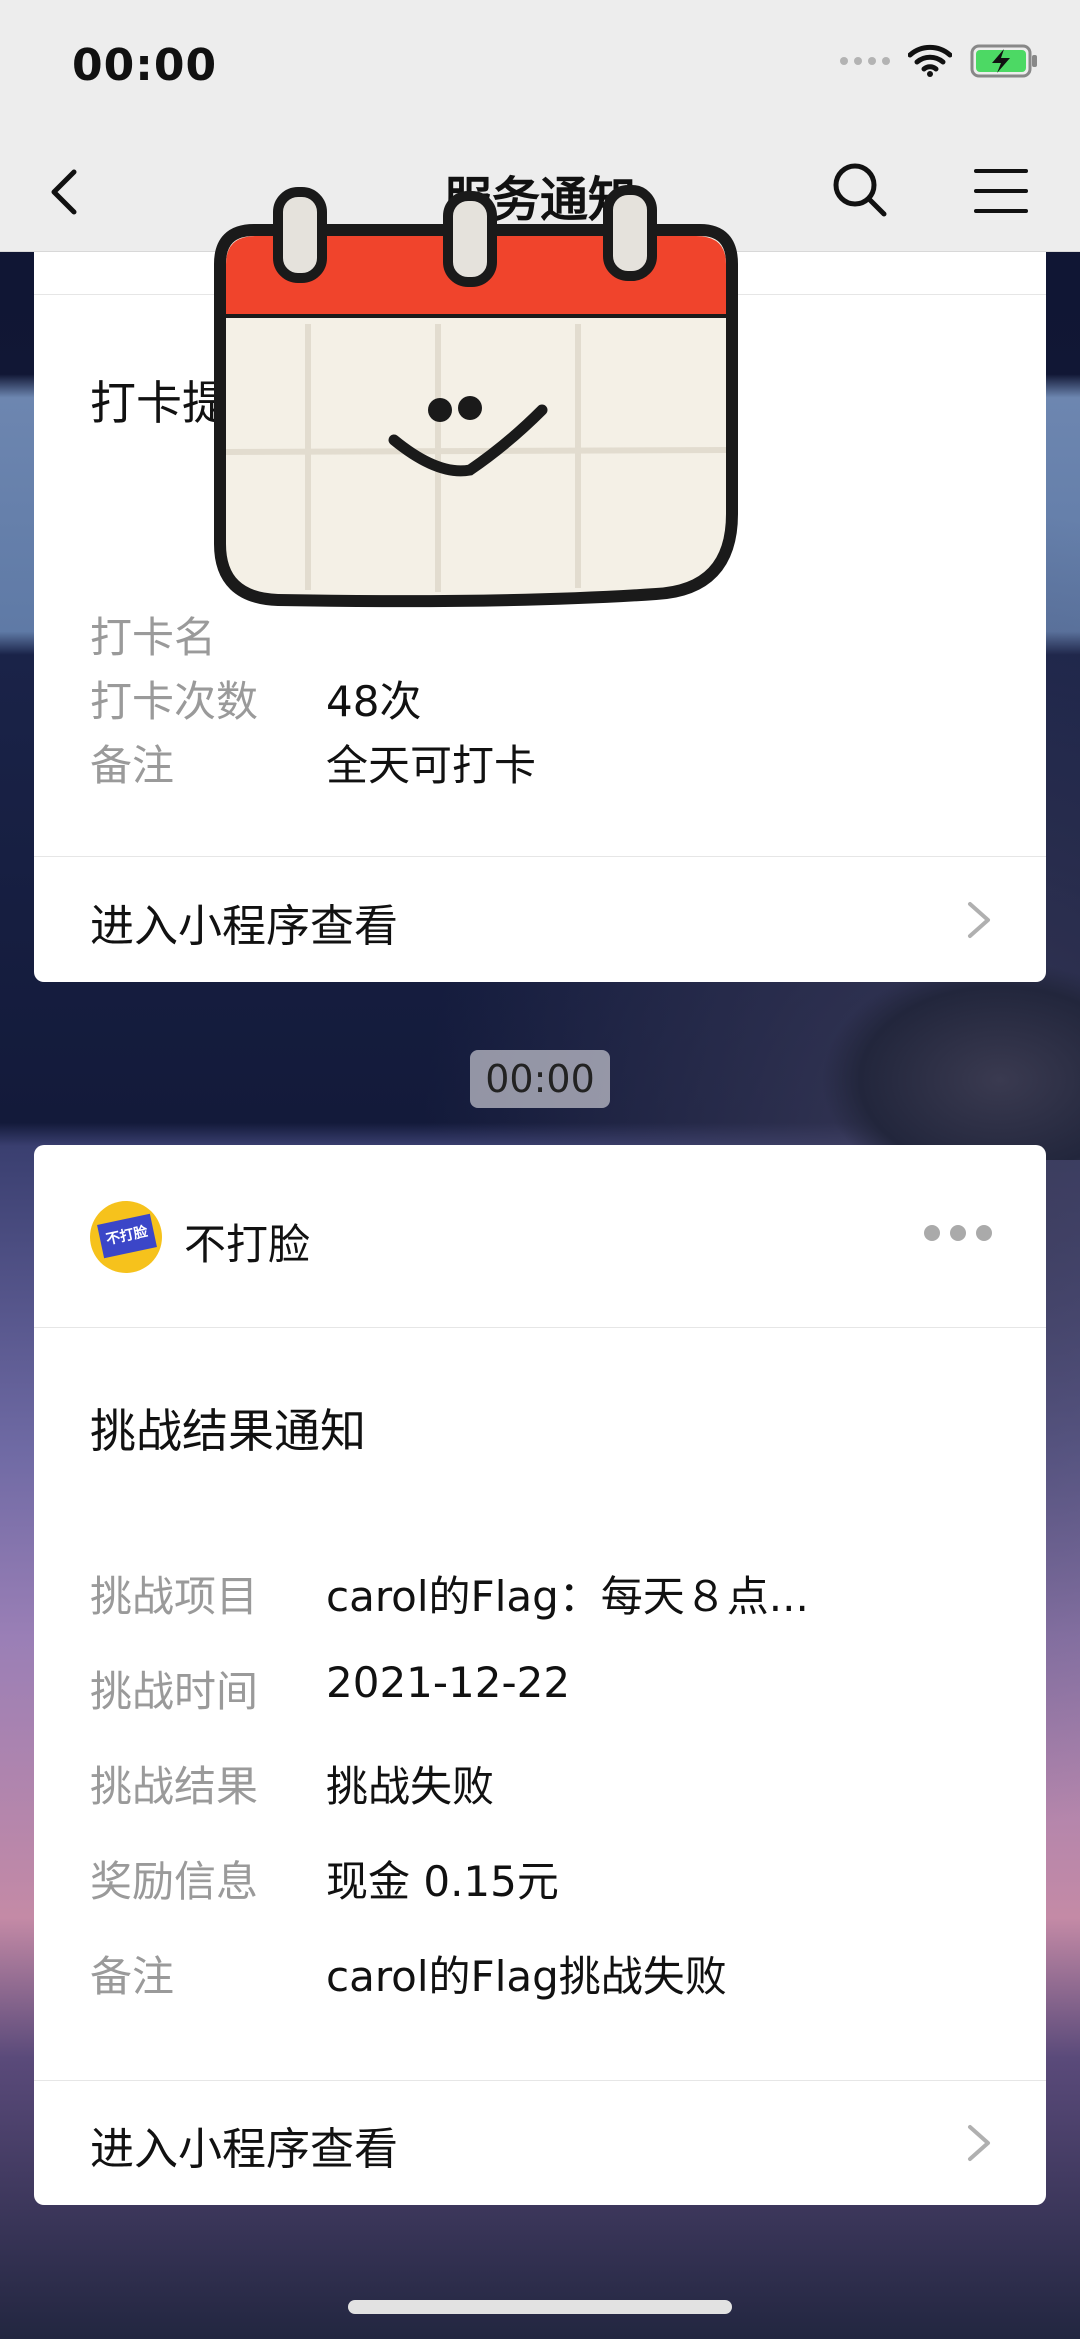 This screenshot has height=2339, width=1080. I want to click on sender-name: 不打脸, so click(247, 1241).